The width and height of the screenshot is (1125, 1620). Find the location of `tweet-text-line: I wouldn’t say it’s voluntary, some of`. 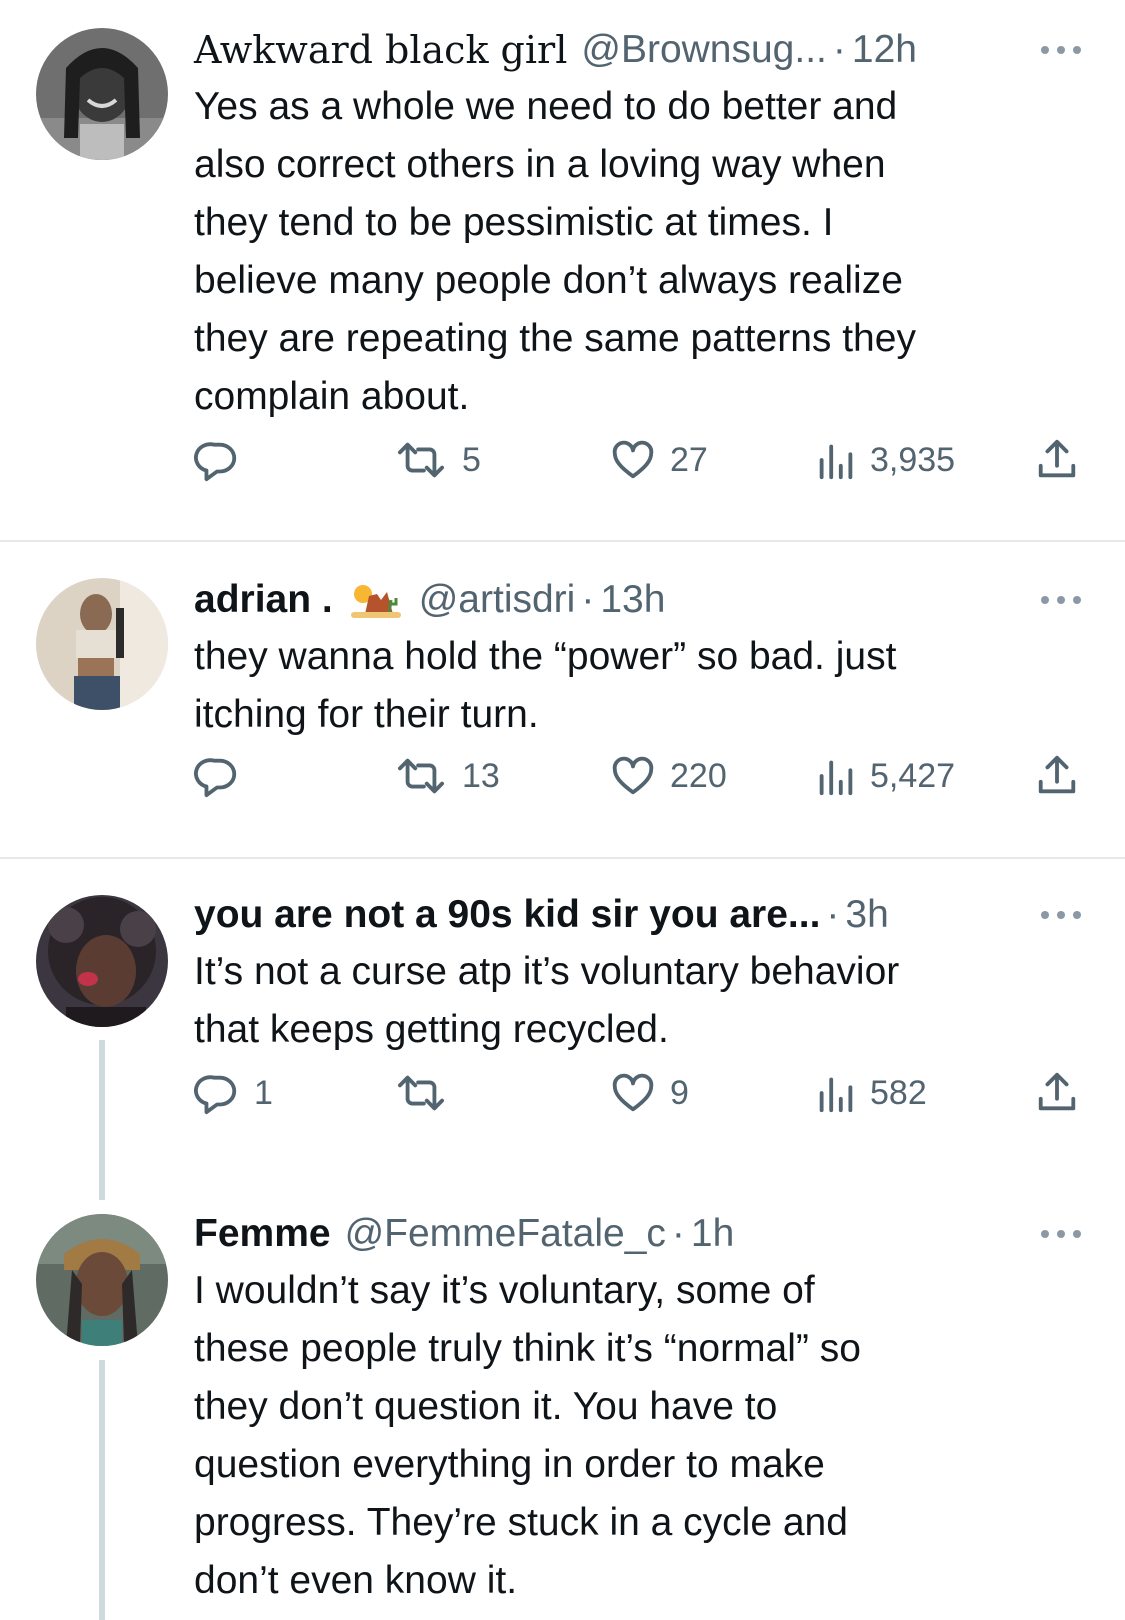

tweet-text-line: I wouldn’t say it’s voluntary, some of is located at coordinates (504, 1290).